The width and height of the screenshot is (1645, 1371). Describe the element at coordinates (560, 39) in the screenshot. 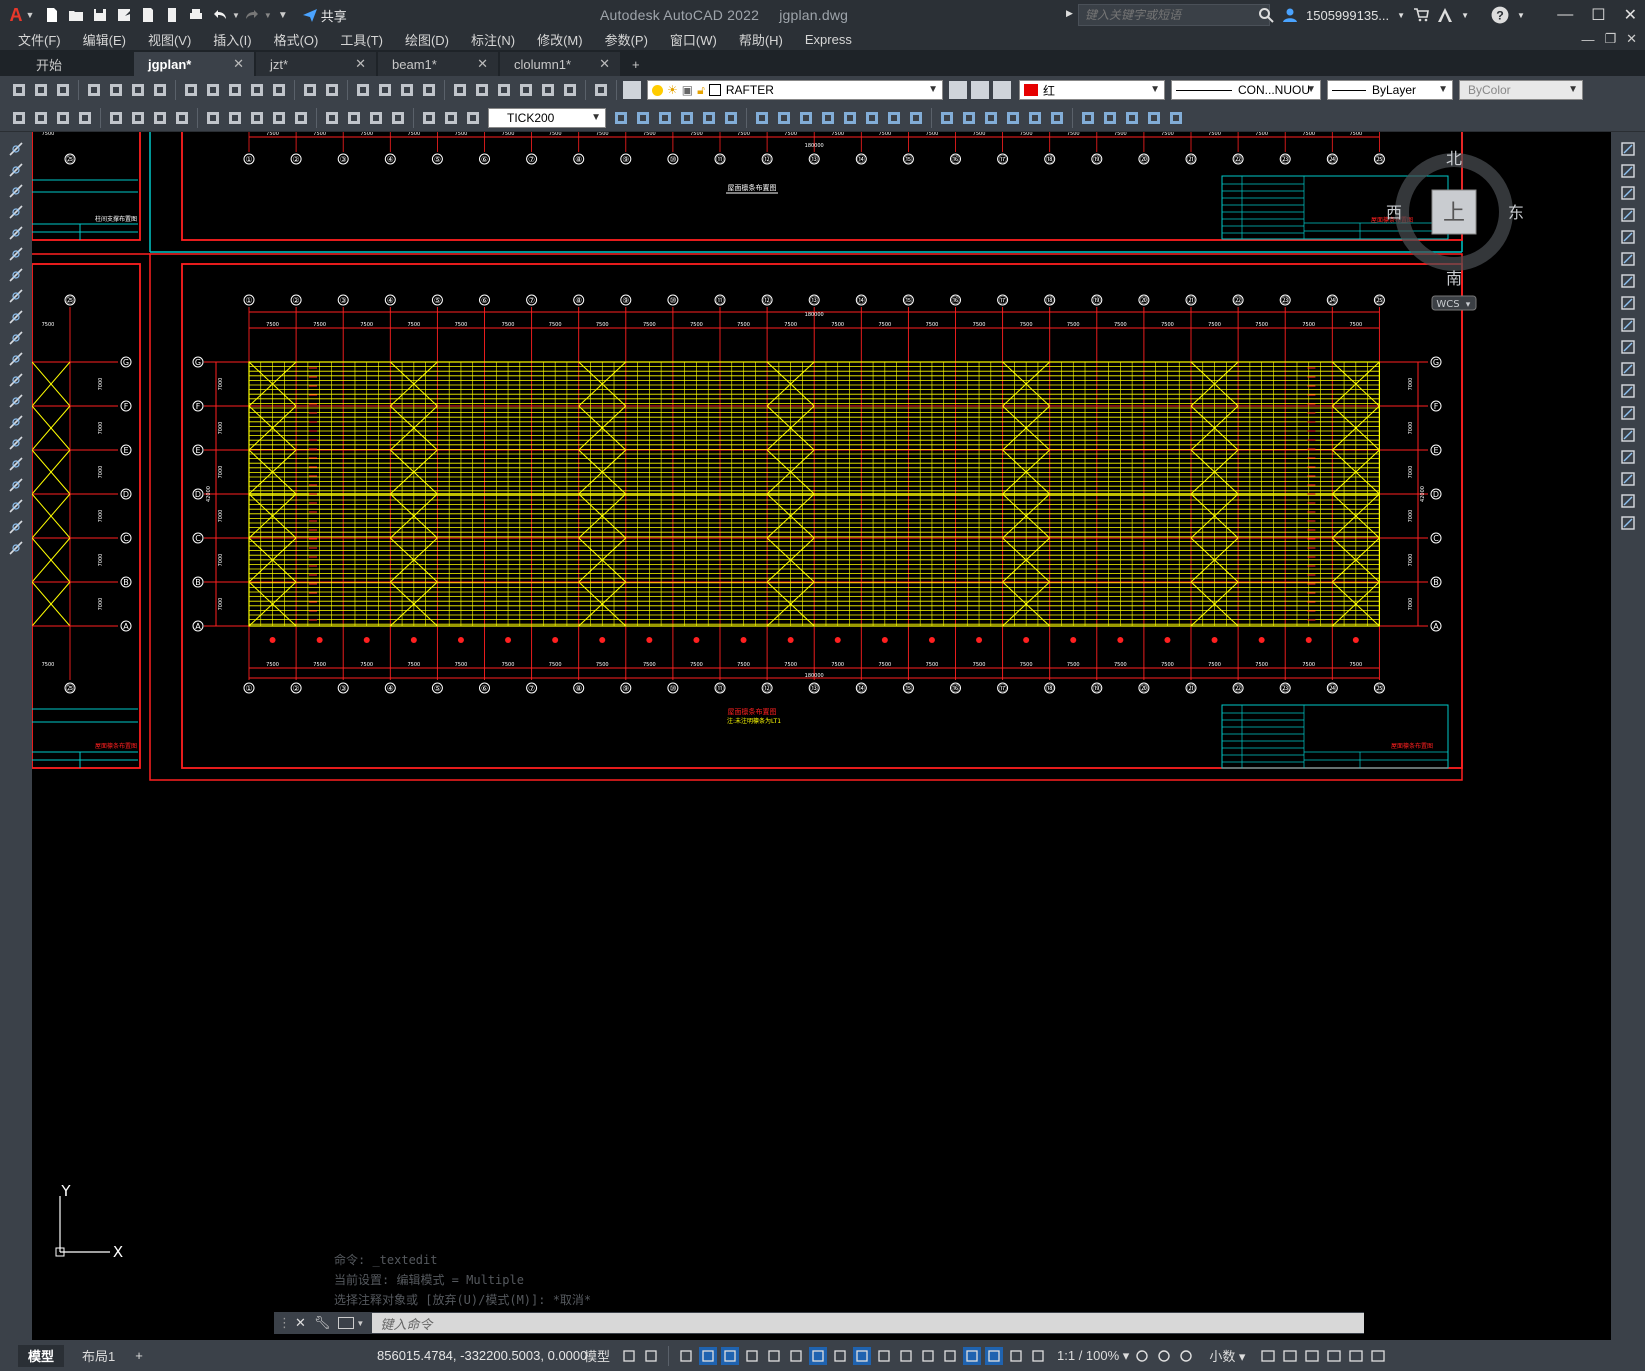

I see `menu-item-8: 修改(M)` at that location.